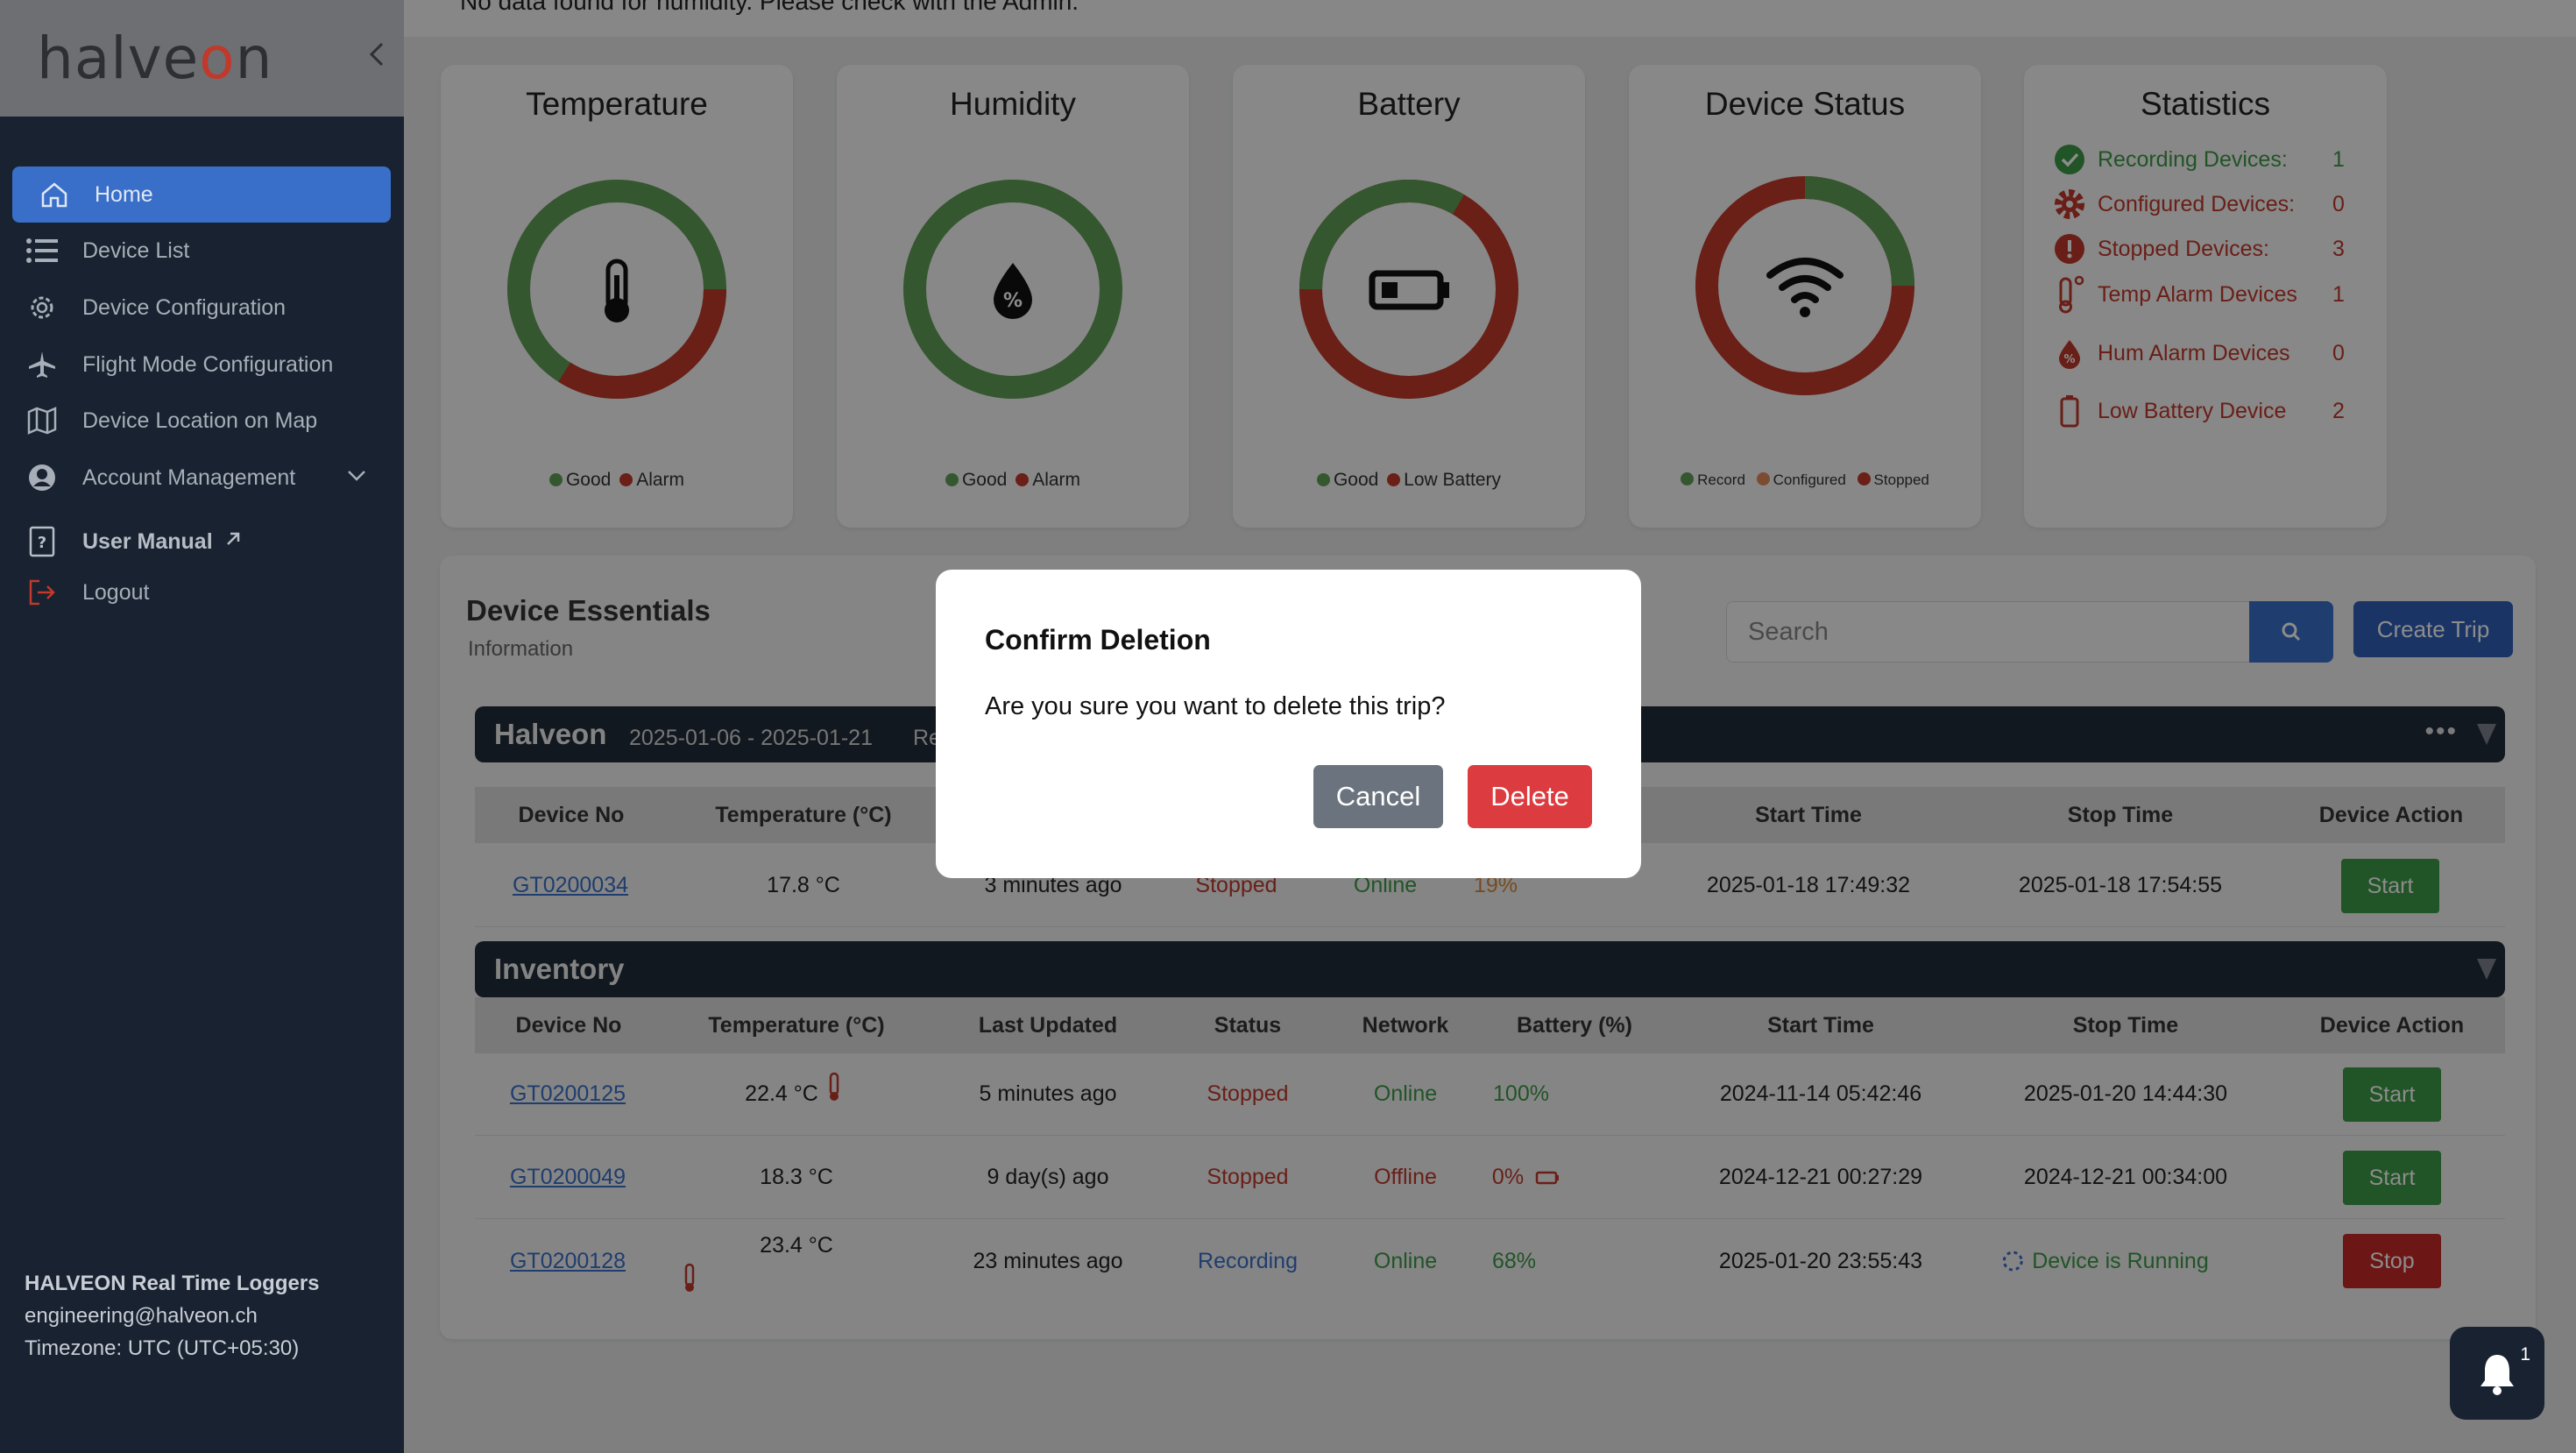 This screenshot has width=2576, height=1453. What do you see at coordinates (1098, 640) in the screenshot?
I see `dialog-title: Confirm Deletion` at bounding box center [1098, 640].